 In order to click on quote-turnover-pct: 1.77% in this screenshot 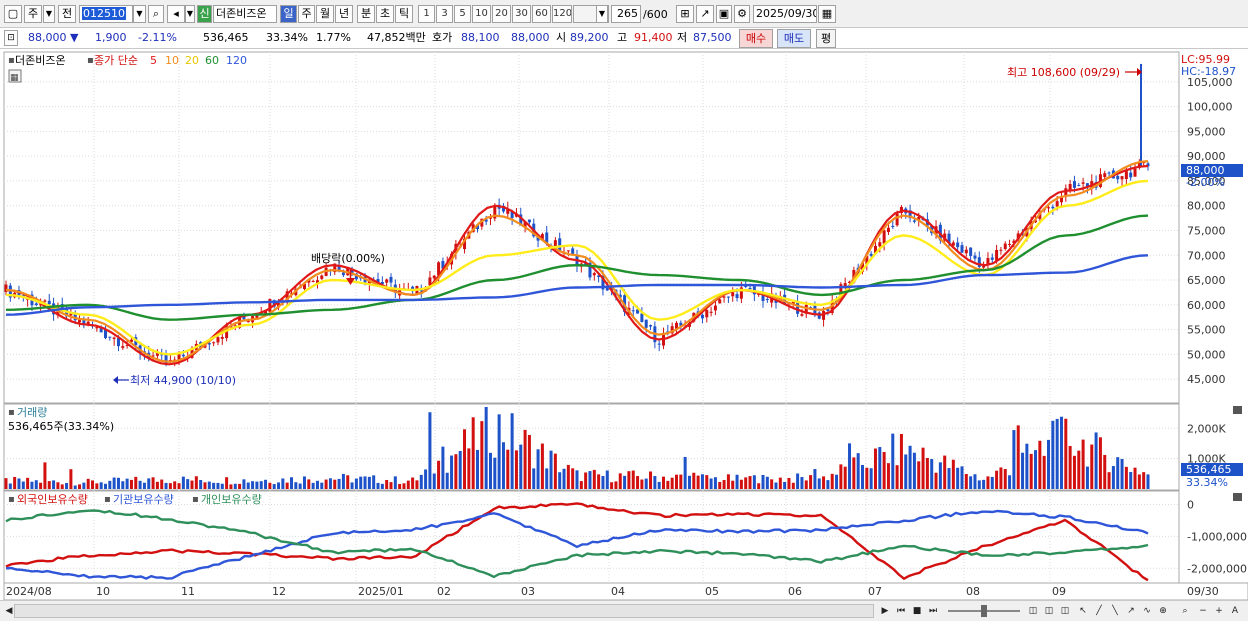, I will do `click(333, 37)`.